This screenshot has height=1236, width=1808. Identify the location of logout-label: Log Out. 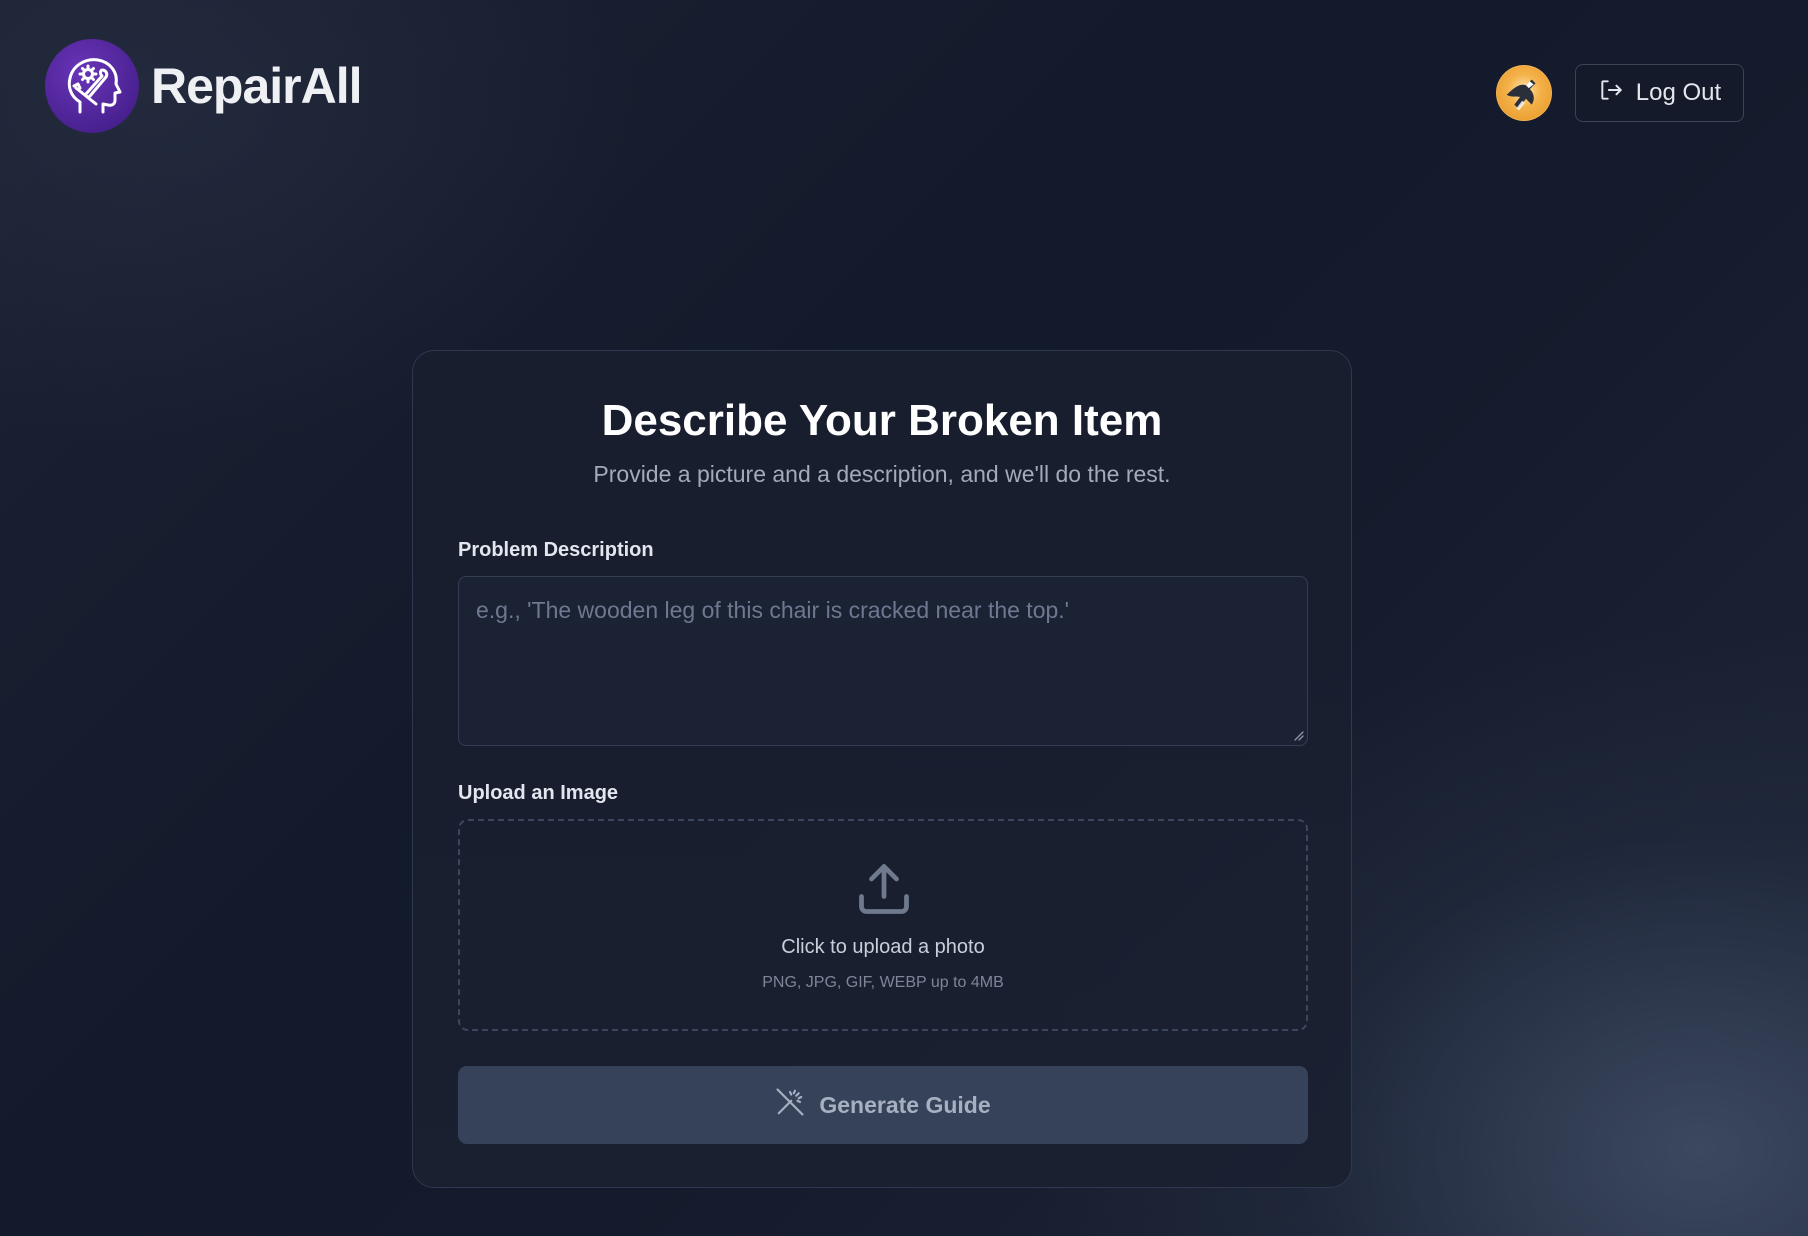
(1678, 92).